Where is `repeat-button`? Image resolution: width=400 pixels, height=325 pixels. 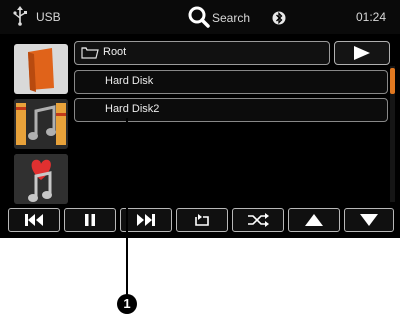
repeat-button is located at coordinates (202, 220).